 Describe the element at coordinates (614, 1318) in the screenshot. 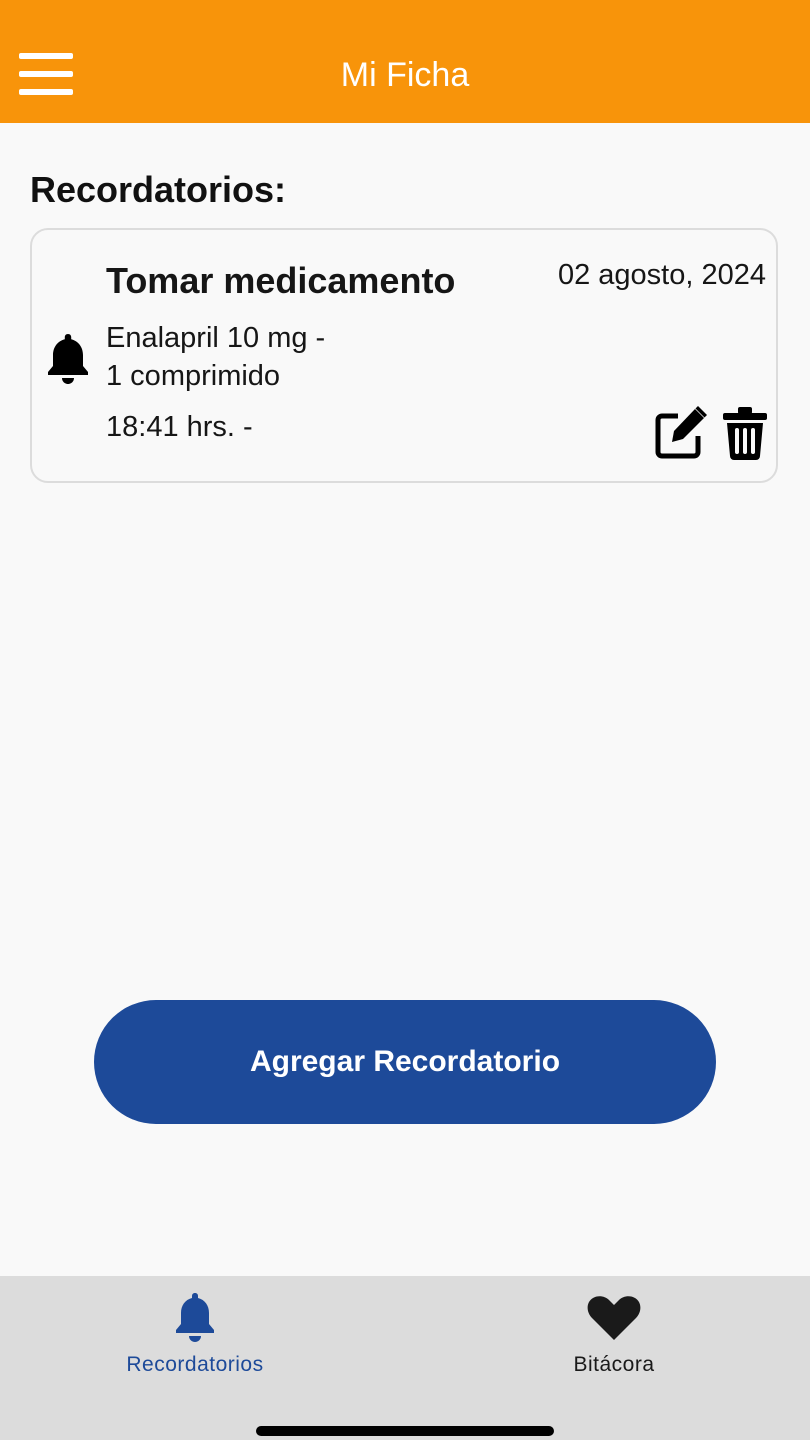

I see `heart-icon` at that location.